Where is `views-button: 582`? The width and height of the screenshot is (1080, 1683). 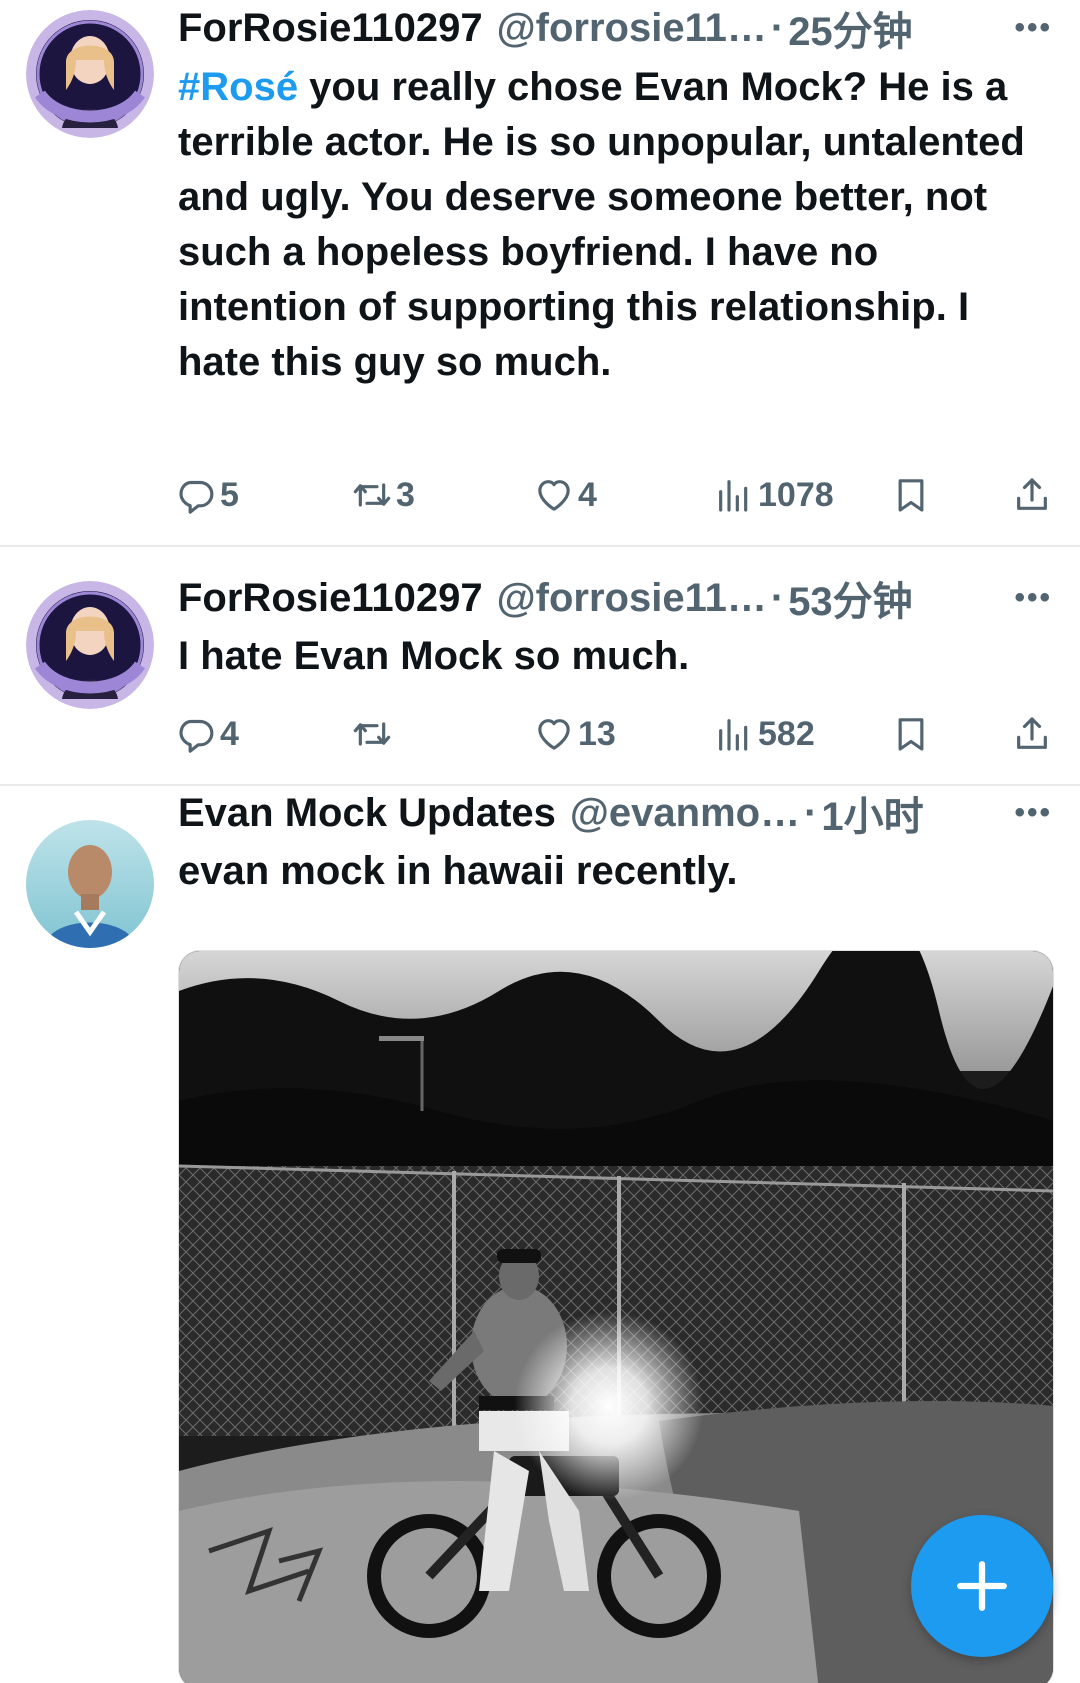 views-button: 582 is located at coordinates (764, 734).